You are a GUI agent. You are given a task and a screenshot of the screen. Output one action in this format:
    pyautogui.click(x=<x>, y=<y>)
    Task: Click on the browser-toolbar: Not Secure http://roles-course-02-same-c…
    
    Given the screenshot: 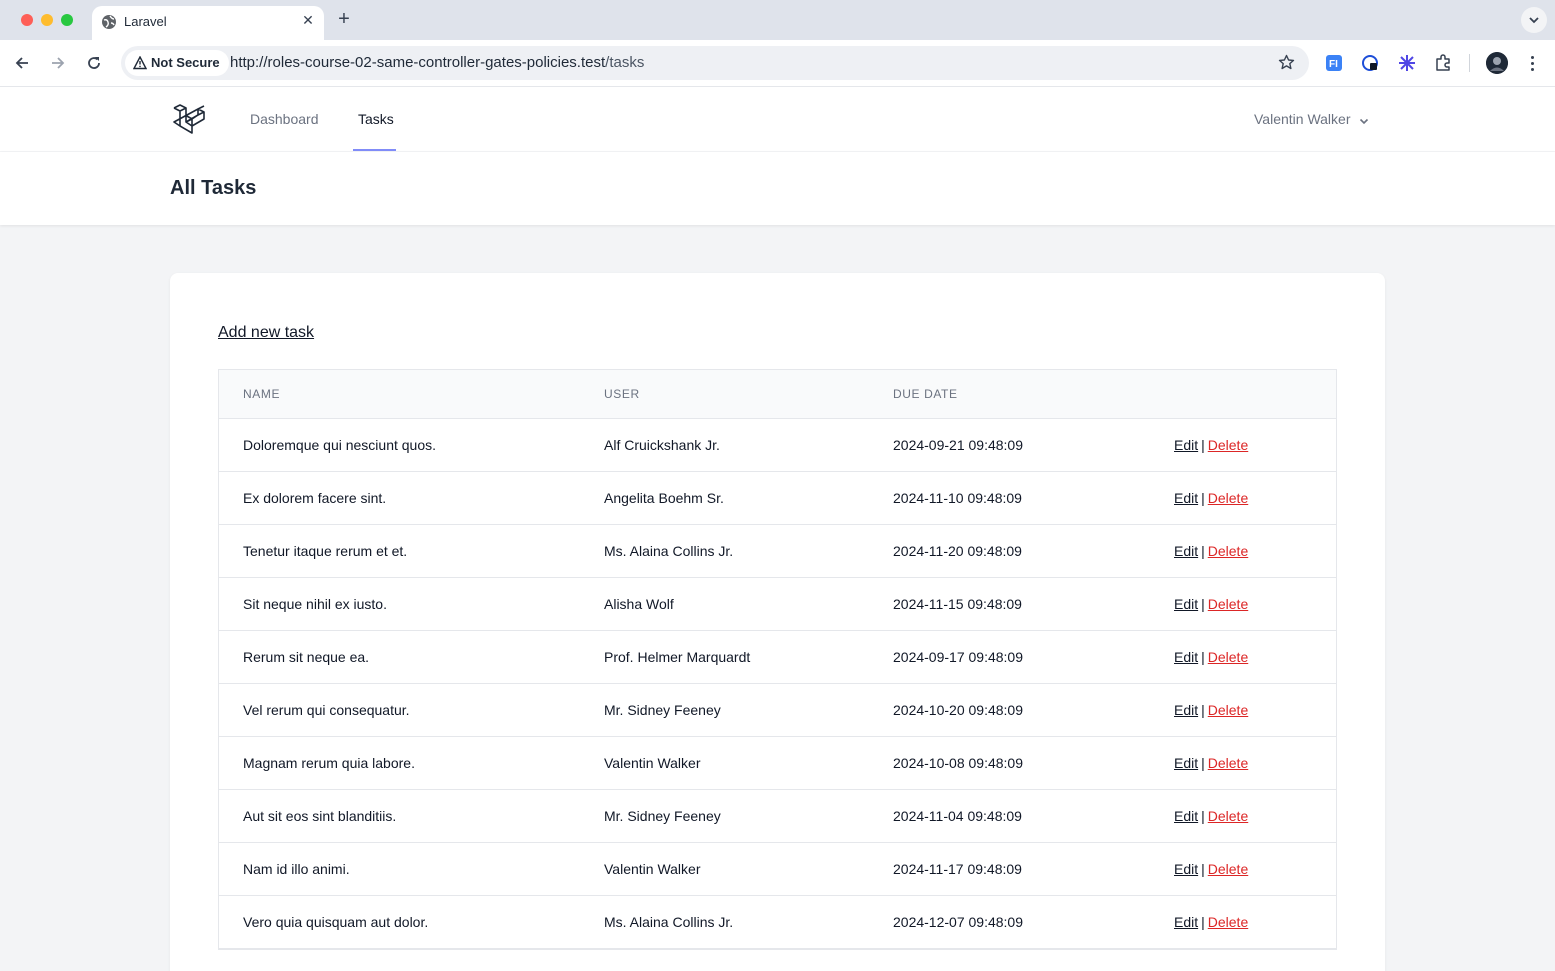 What is the action you would take?
    pyautogui.click(x=777, y=63)
    